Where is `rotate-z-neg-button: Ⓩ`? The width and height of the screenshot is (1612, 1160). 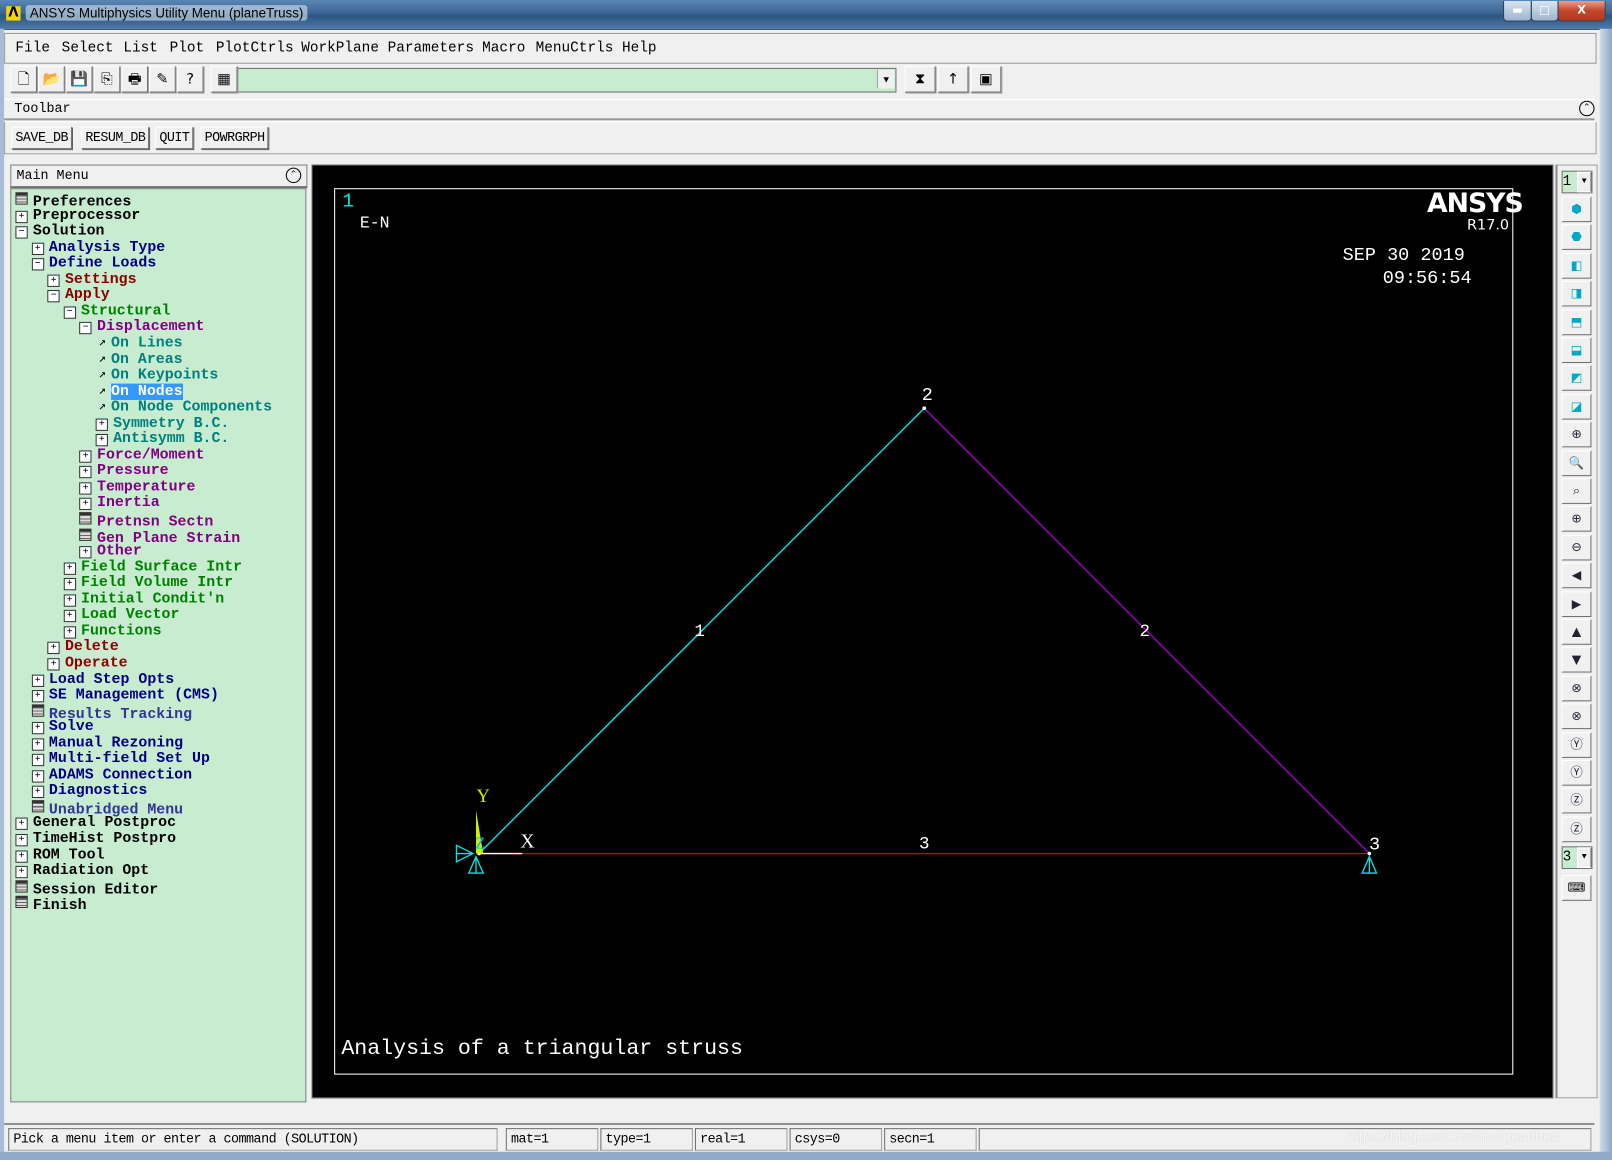 rotate-z-neg-button: Ⓩ is located at coordinates (1576, 829).